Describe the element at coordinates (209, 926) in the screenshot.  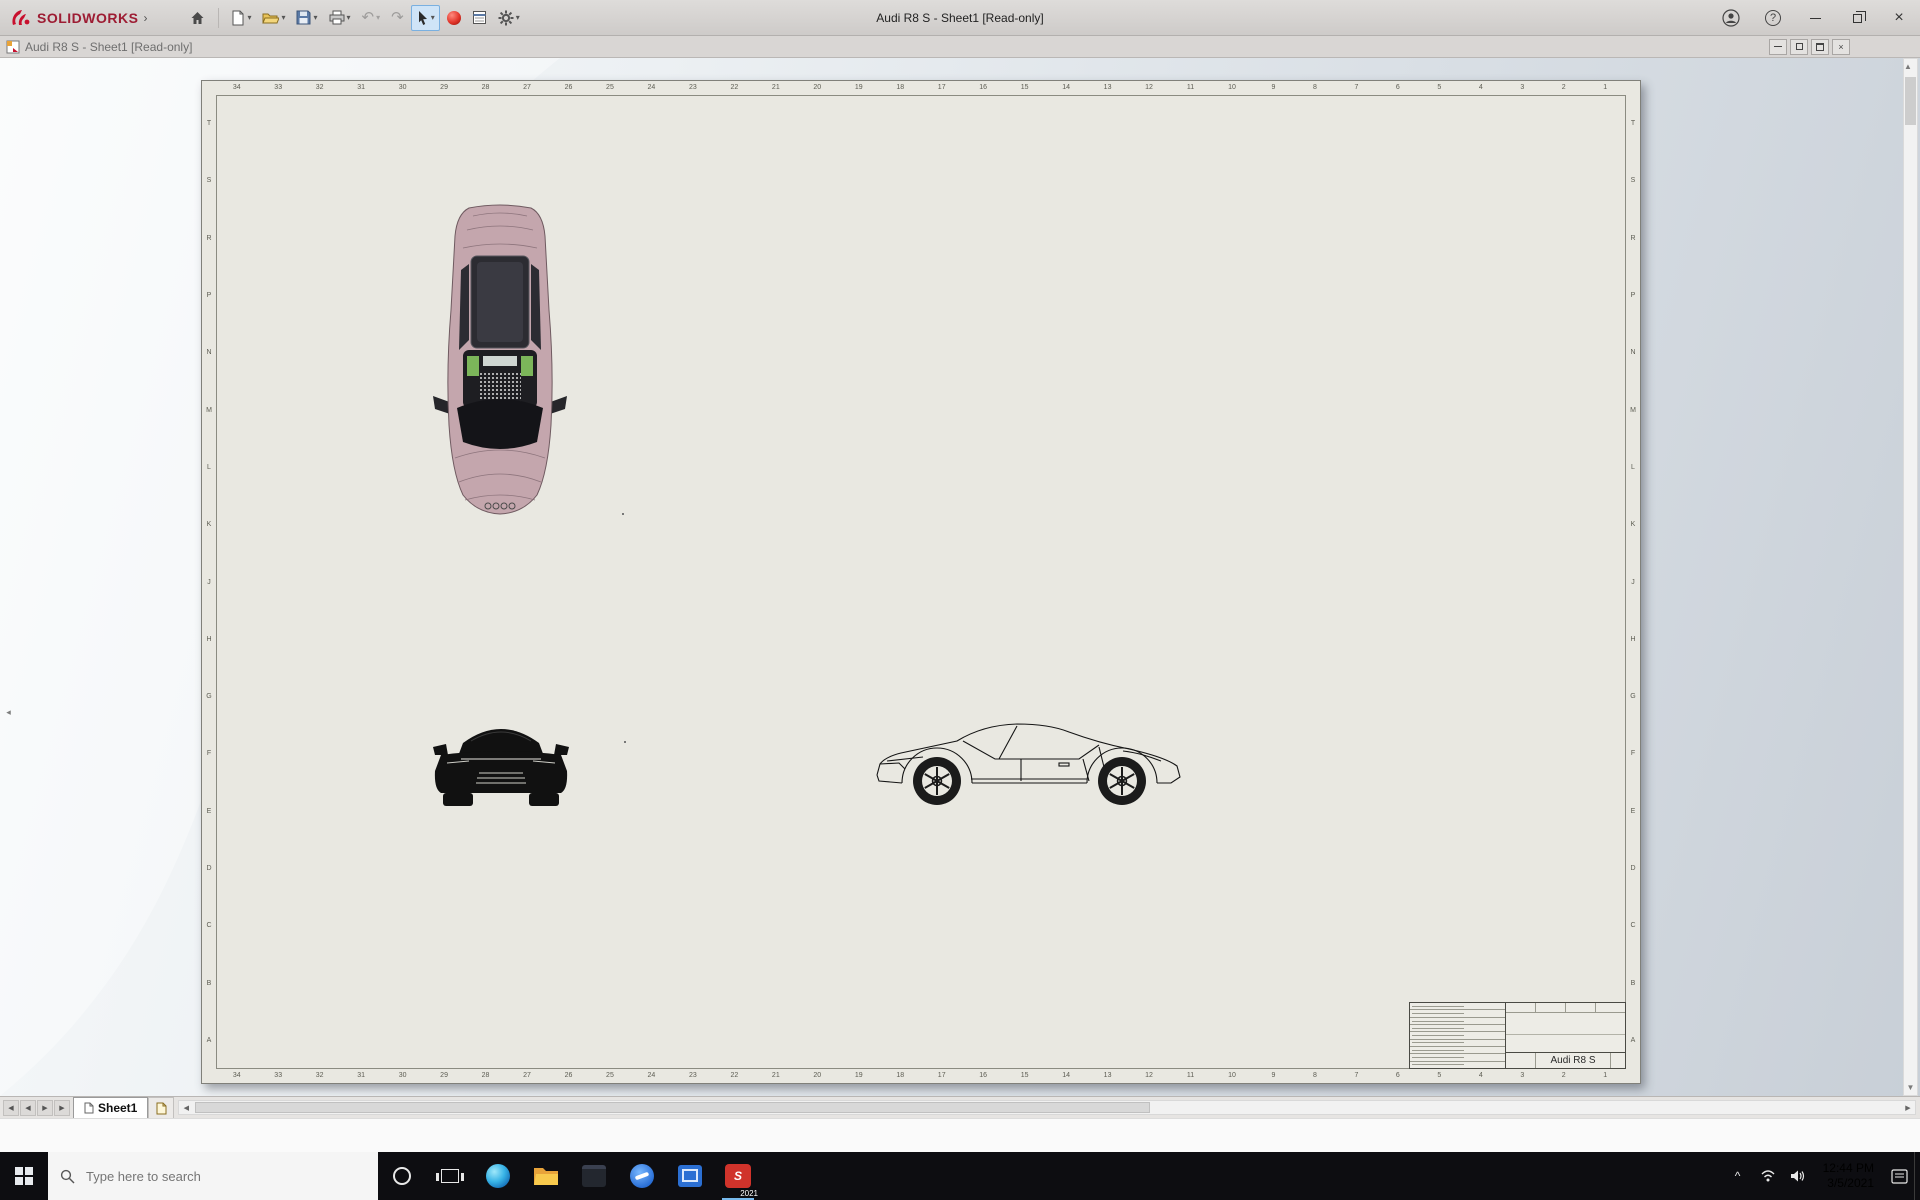
I see `zone-letter: C` at that location.